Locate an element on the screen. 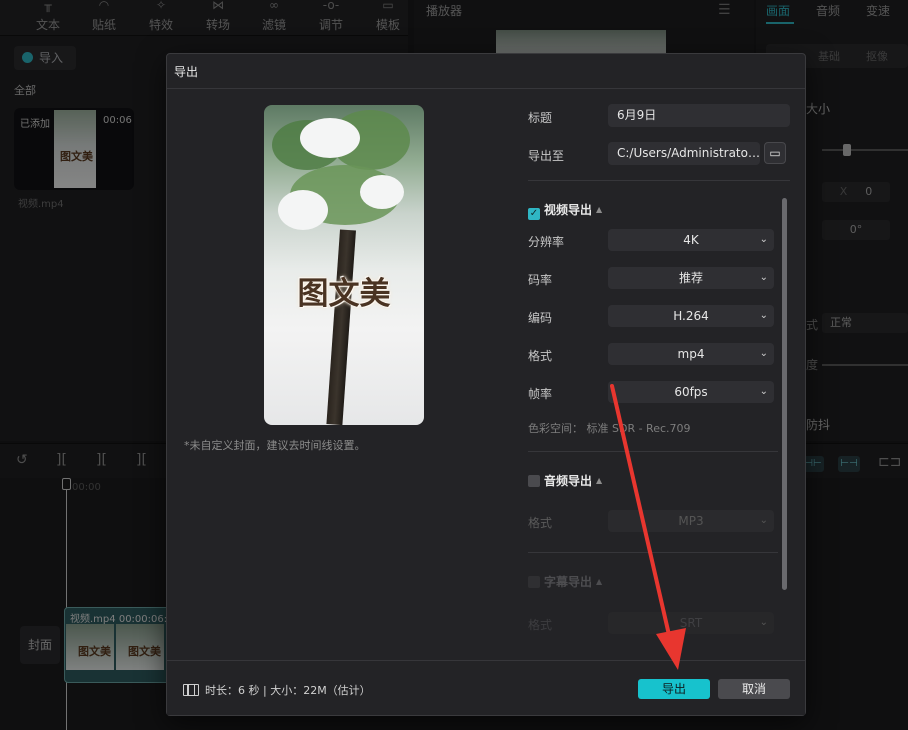  subtitle-format-label: 格式 is located at coordinates (540, 625).